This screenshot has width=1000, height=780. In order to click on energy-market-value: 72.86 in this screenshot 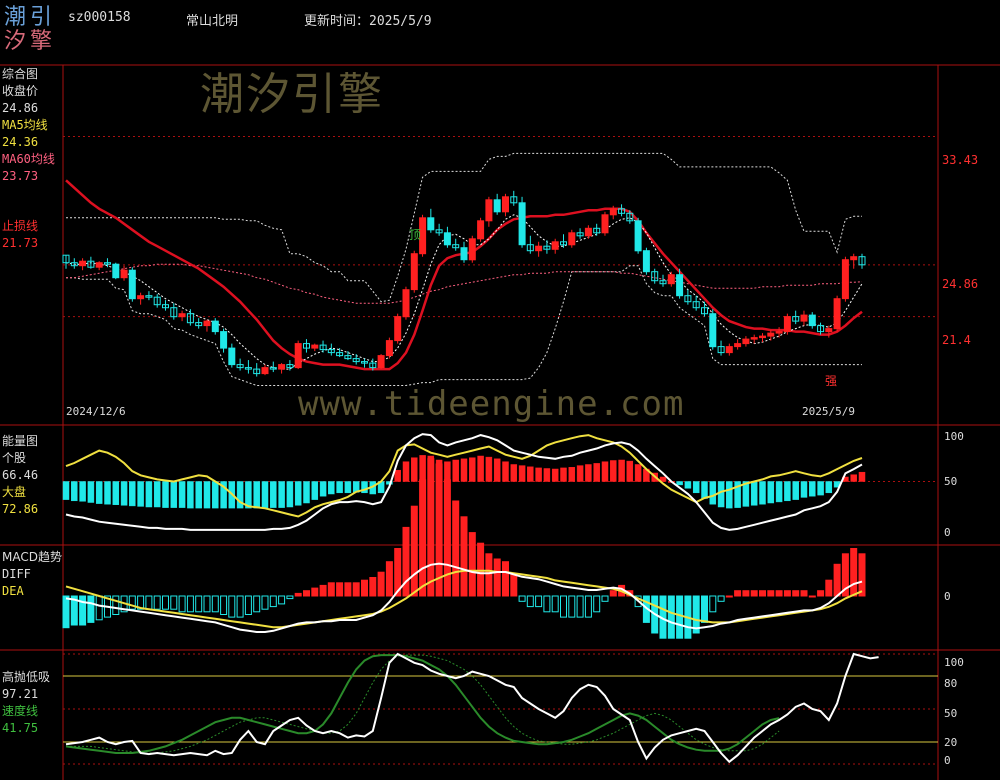, I will do `click(20, 509)`.